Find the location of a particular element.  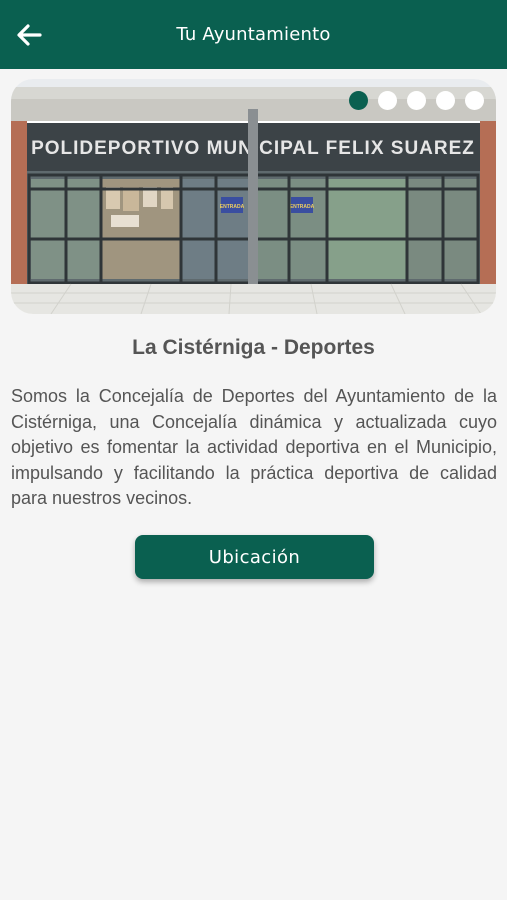

app-bar: Tu Ayuntamiento is located at coordinates (253, 34).